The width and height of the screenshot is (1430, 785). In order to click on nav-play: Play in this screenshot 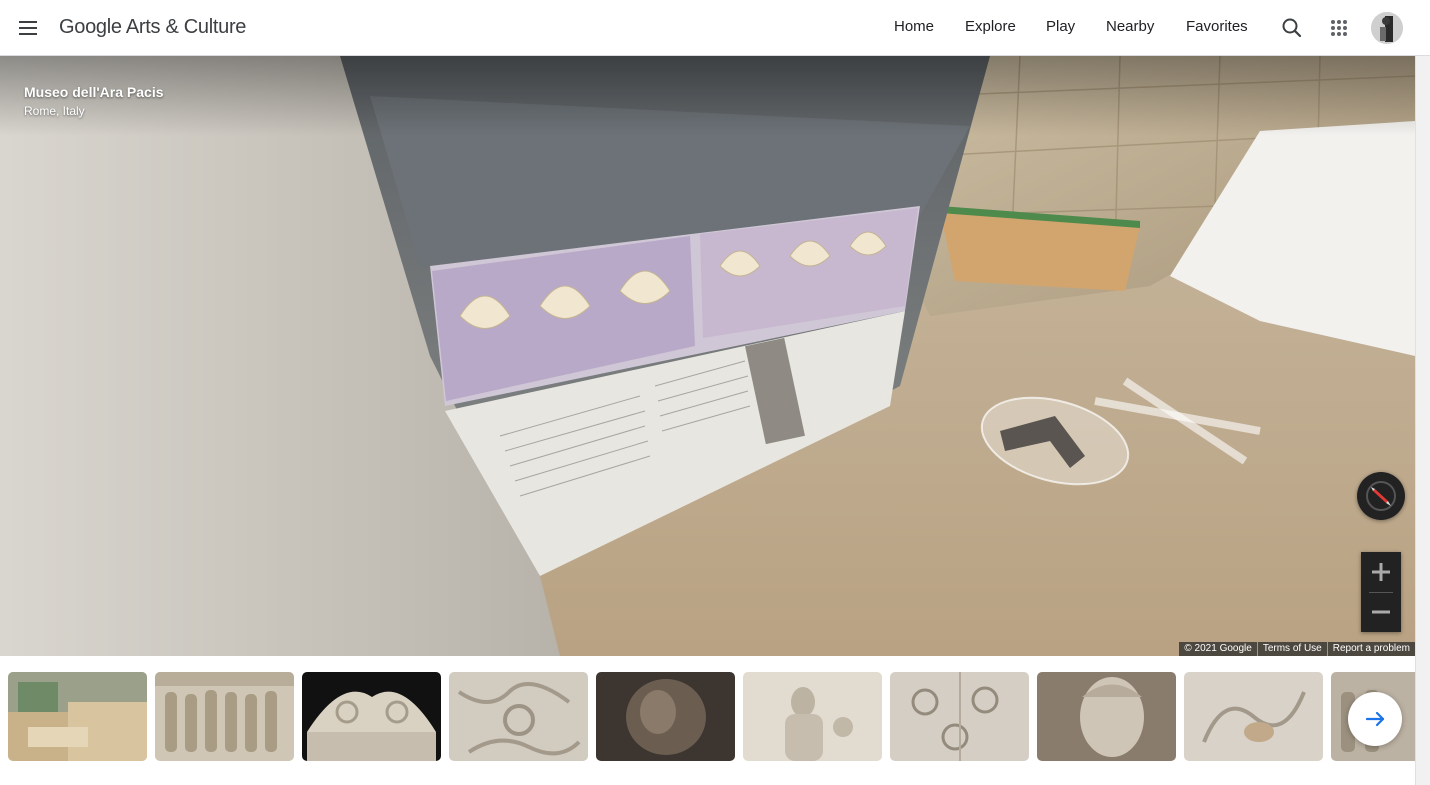, I will do `click(1060, 26)`.